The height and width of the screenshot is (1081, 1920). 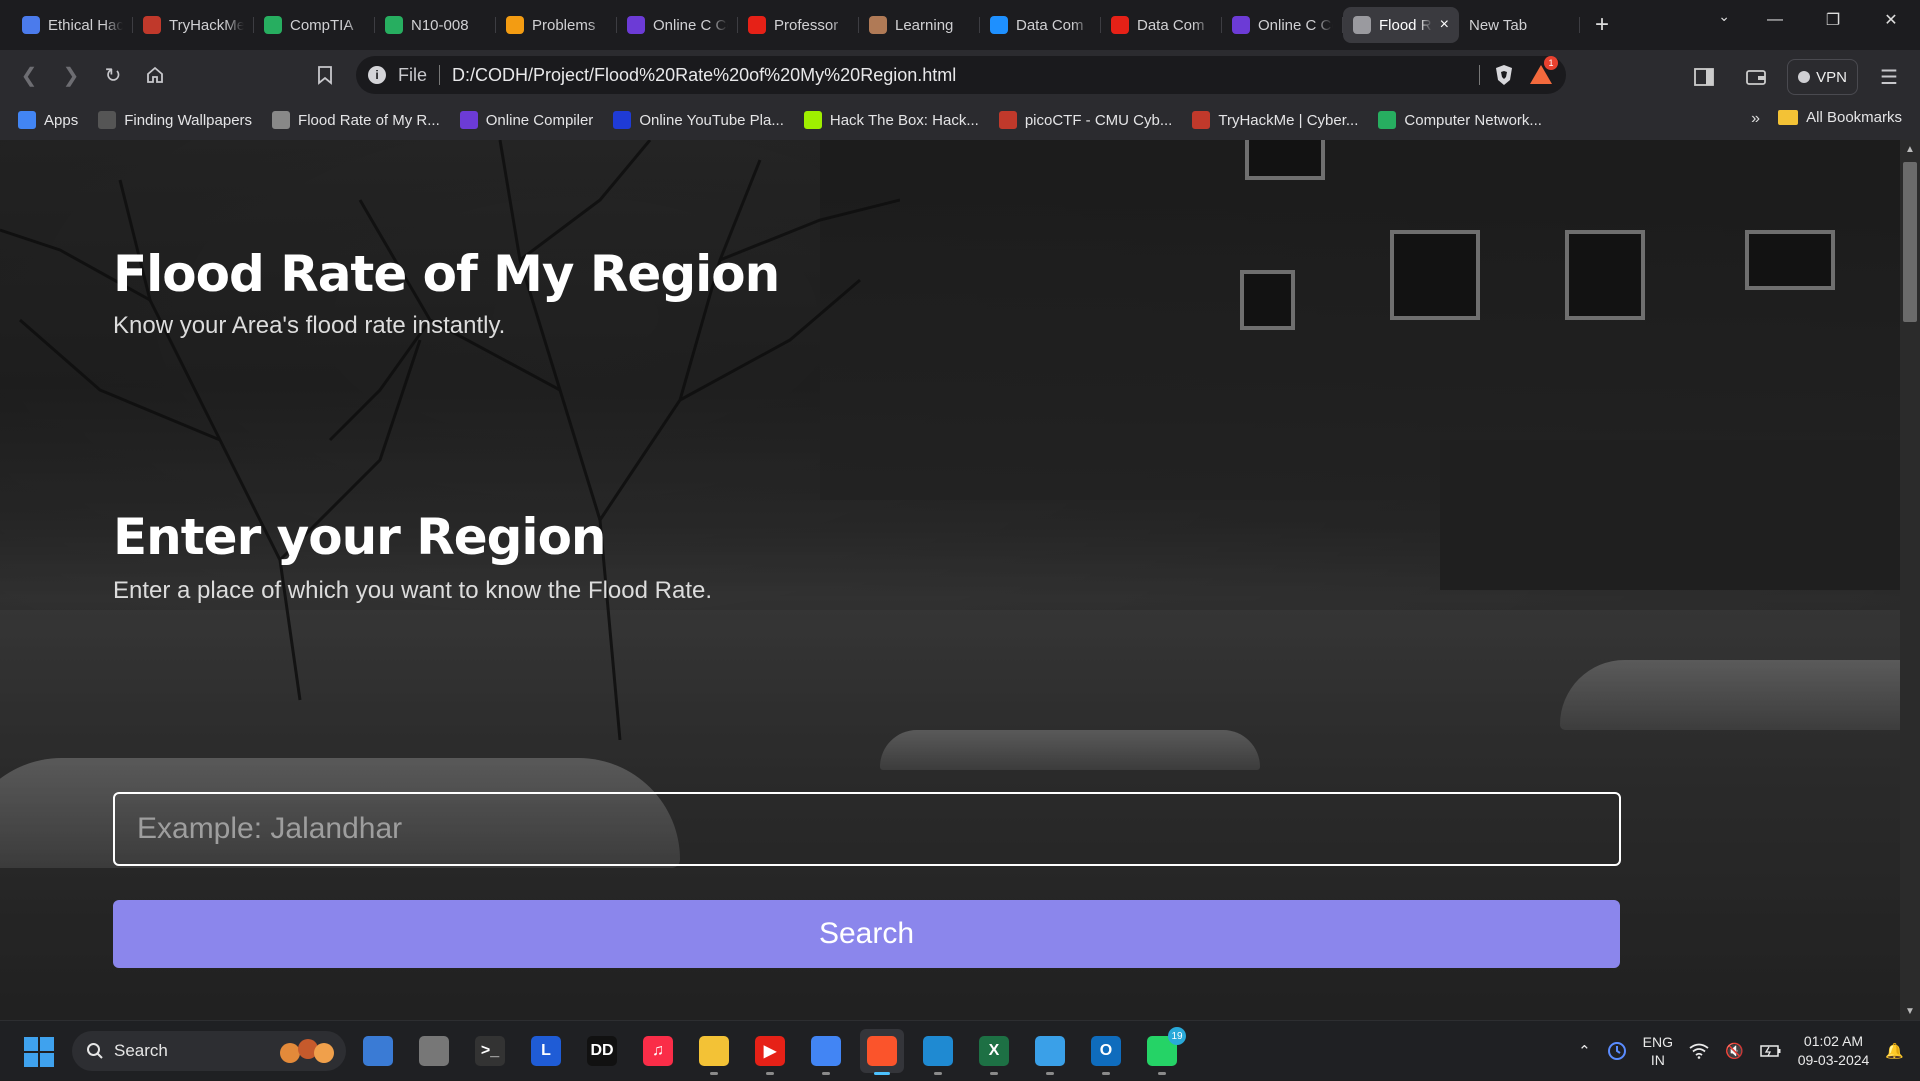 What do you see at coordinates (866, 934) in the screenshot?
I see `search-button: Search` at bounding box center [866, 934].